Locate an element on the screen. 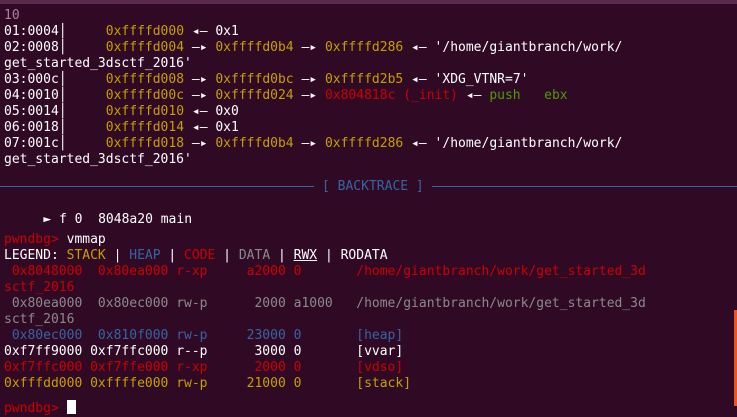 This screenshot has height=417, width=737. map-name: [heap] is located at coordinates (376, 335).